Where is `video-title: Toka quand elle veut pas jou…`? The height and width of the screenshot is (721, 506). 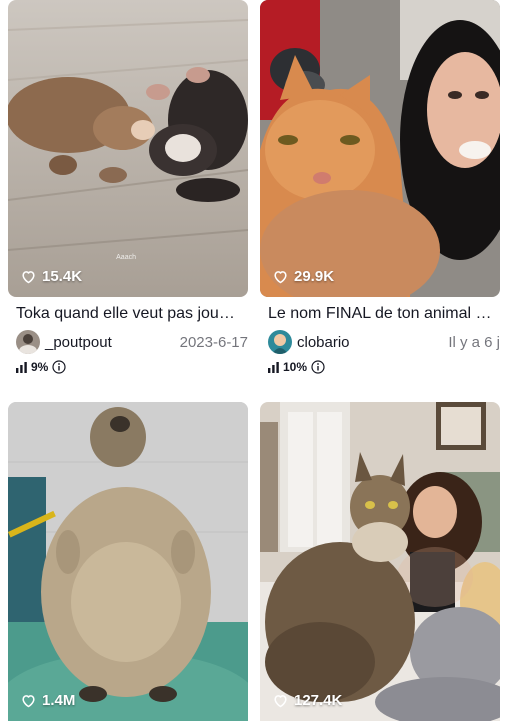
video-title: Toka quand elle veut pas jou… is located at coordinates (132, 314).